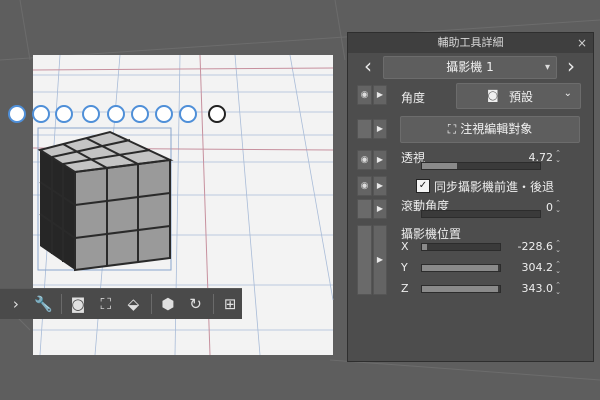 Image resolution: width=600 pixels, height=400 pixels. What do you see at coordinates (164, 114) in the screenshot?
I see `move-plane-icon` at bounding box center [164, 114].